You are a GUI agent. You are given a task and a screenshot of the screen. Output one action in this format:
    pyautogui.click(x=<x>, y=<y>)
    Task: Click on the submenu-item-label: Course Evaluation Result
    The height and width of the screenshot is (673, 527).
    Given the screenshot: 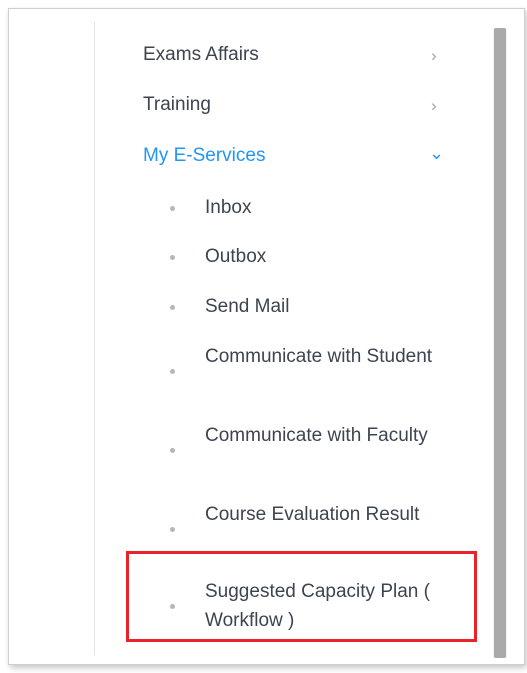 What is the action you would take?
    pyautogui.click(x=312, y=514)
    